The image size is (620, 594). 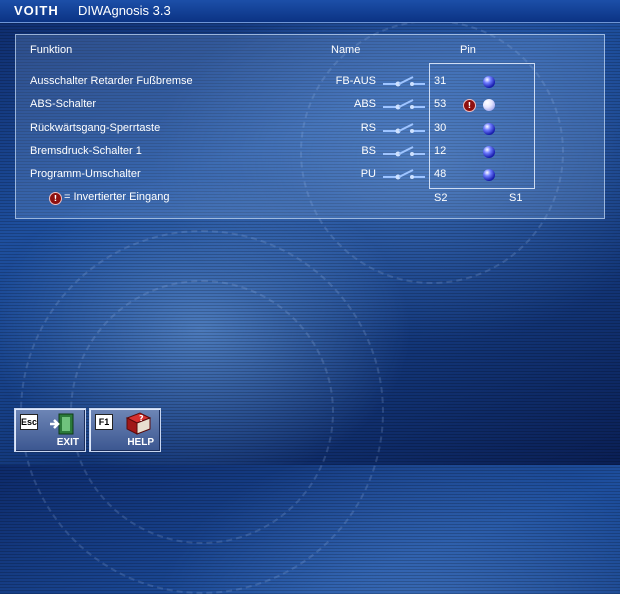 What do you see at coordinates (368, 151) in the screenshot?
I see `row-name: BS` at bounding box center [368, 151].